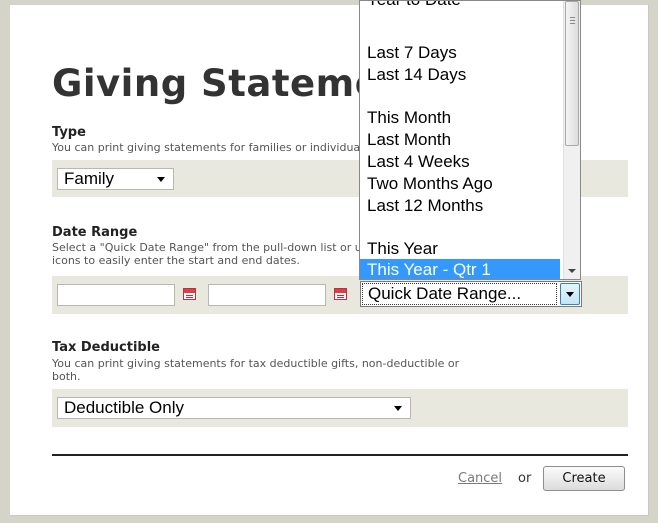 The image size is (658, 523). I want to click on start-date-input, so click(116, 295).